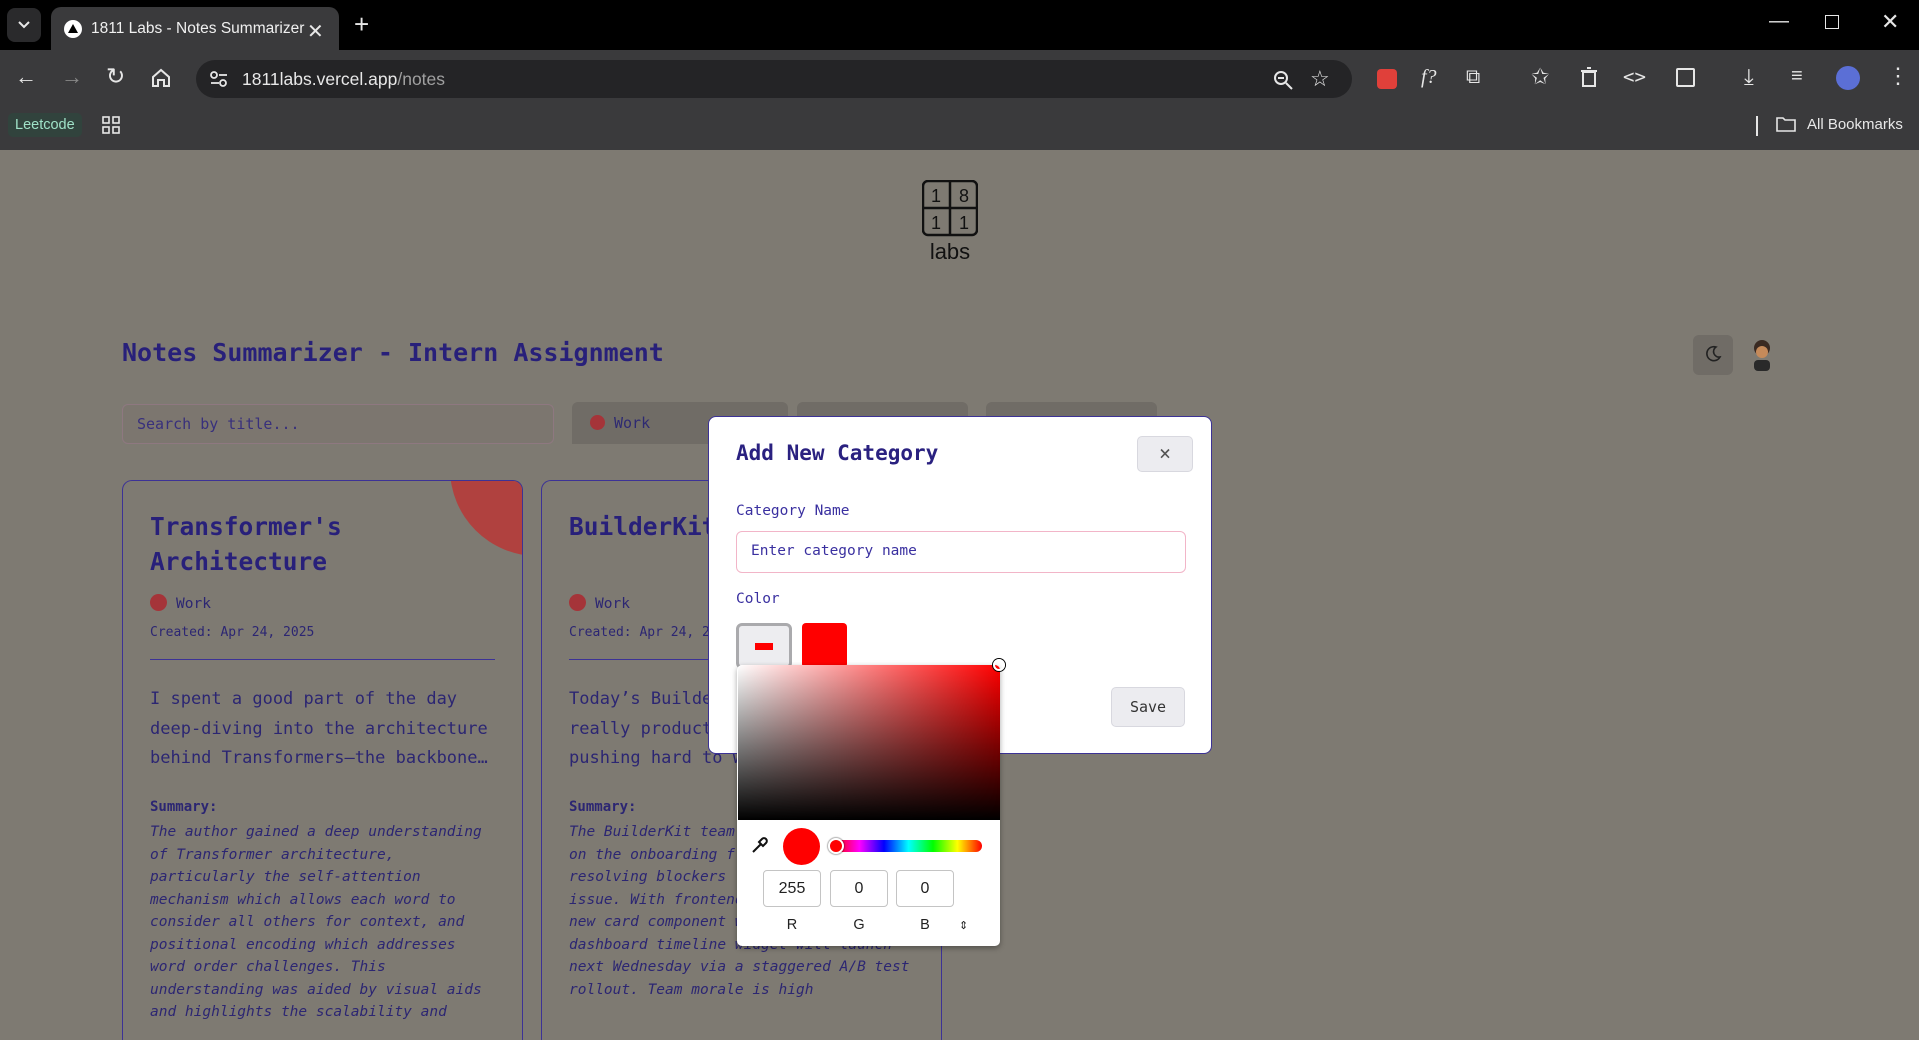  I want to click on user-avatar, so click(1762, 355).